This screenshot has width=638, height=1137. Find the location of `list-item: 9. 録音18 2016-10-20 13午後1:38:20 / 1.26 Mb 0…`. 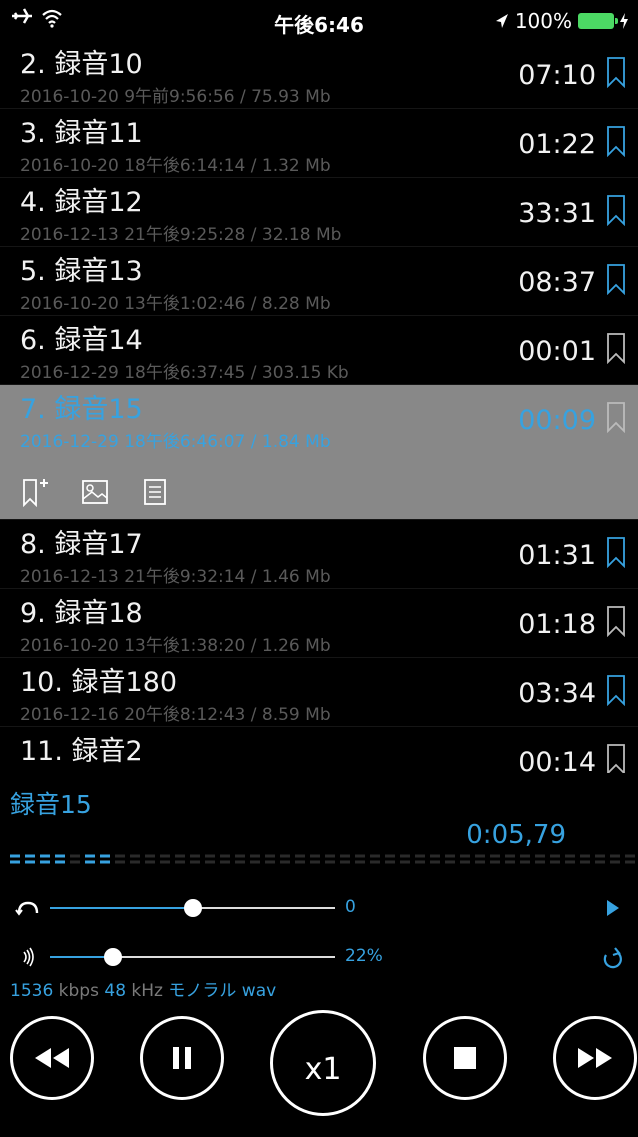

list-item: 9. 録音18 2016-10-20 13午後1:38:20 / 1.26 Mb 0… is located at coordinates (319, 623).